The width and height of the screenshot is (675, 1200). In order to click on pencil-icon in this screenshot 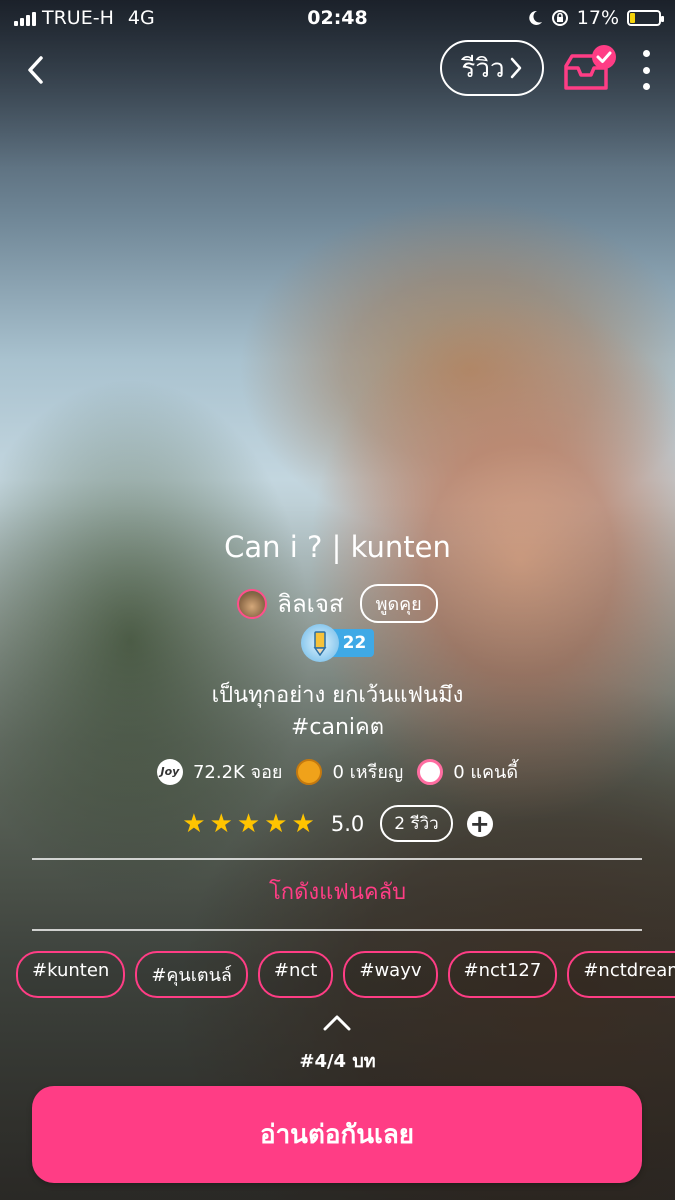, I will do `click(319, 643)`.